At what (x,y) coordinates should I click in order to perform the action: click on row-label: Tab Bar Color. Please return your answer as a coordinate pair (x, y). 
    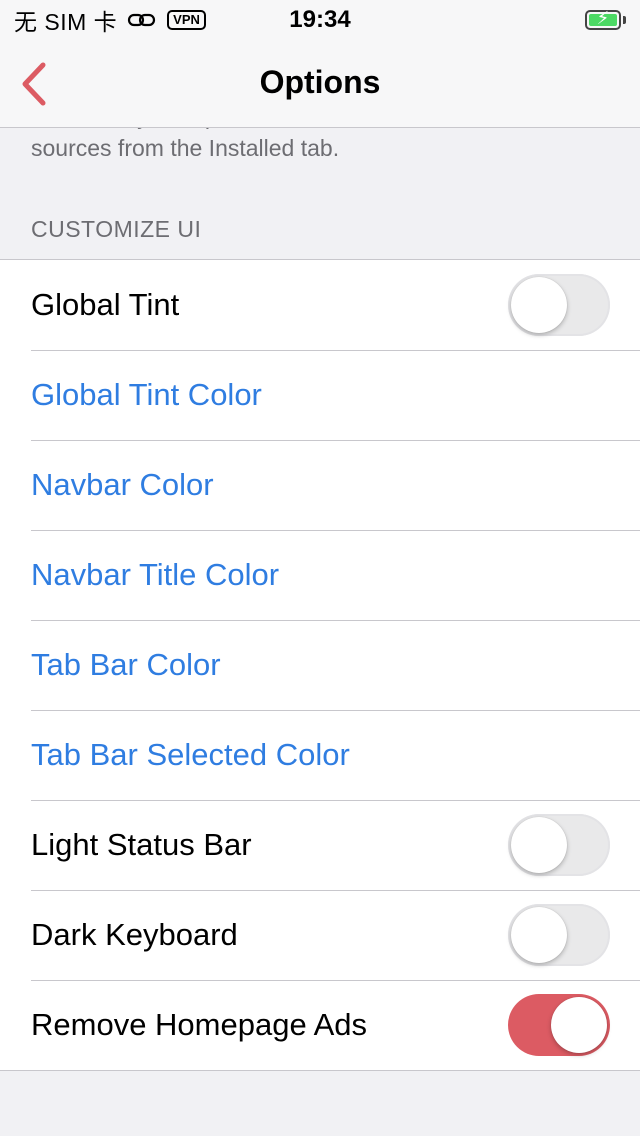
    Looking at the image, I should click on (126, 664).